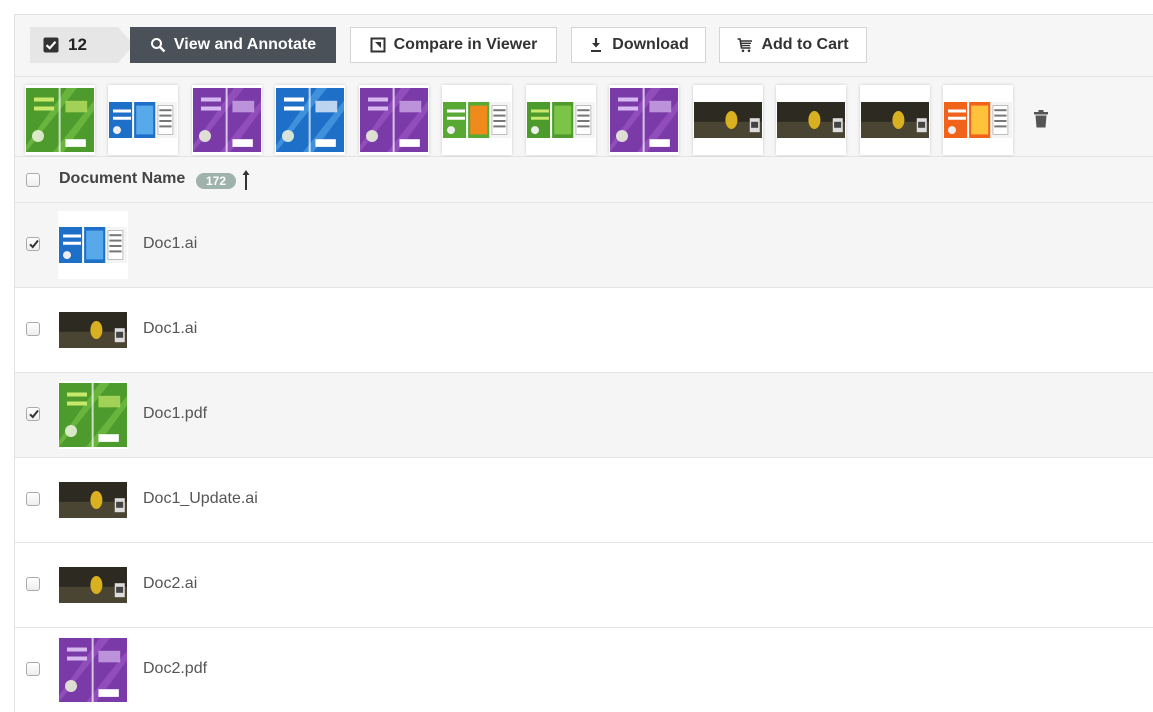 The image size is (1153, 712). Describe the element at coordinates (596, 45) in the screenshot. I see `download-icon` at that location.